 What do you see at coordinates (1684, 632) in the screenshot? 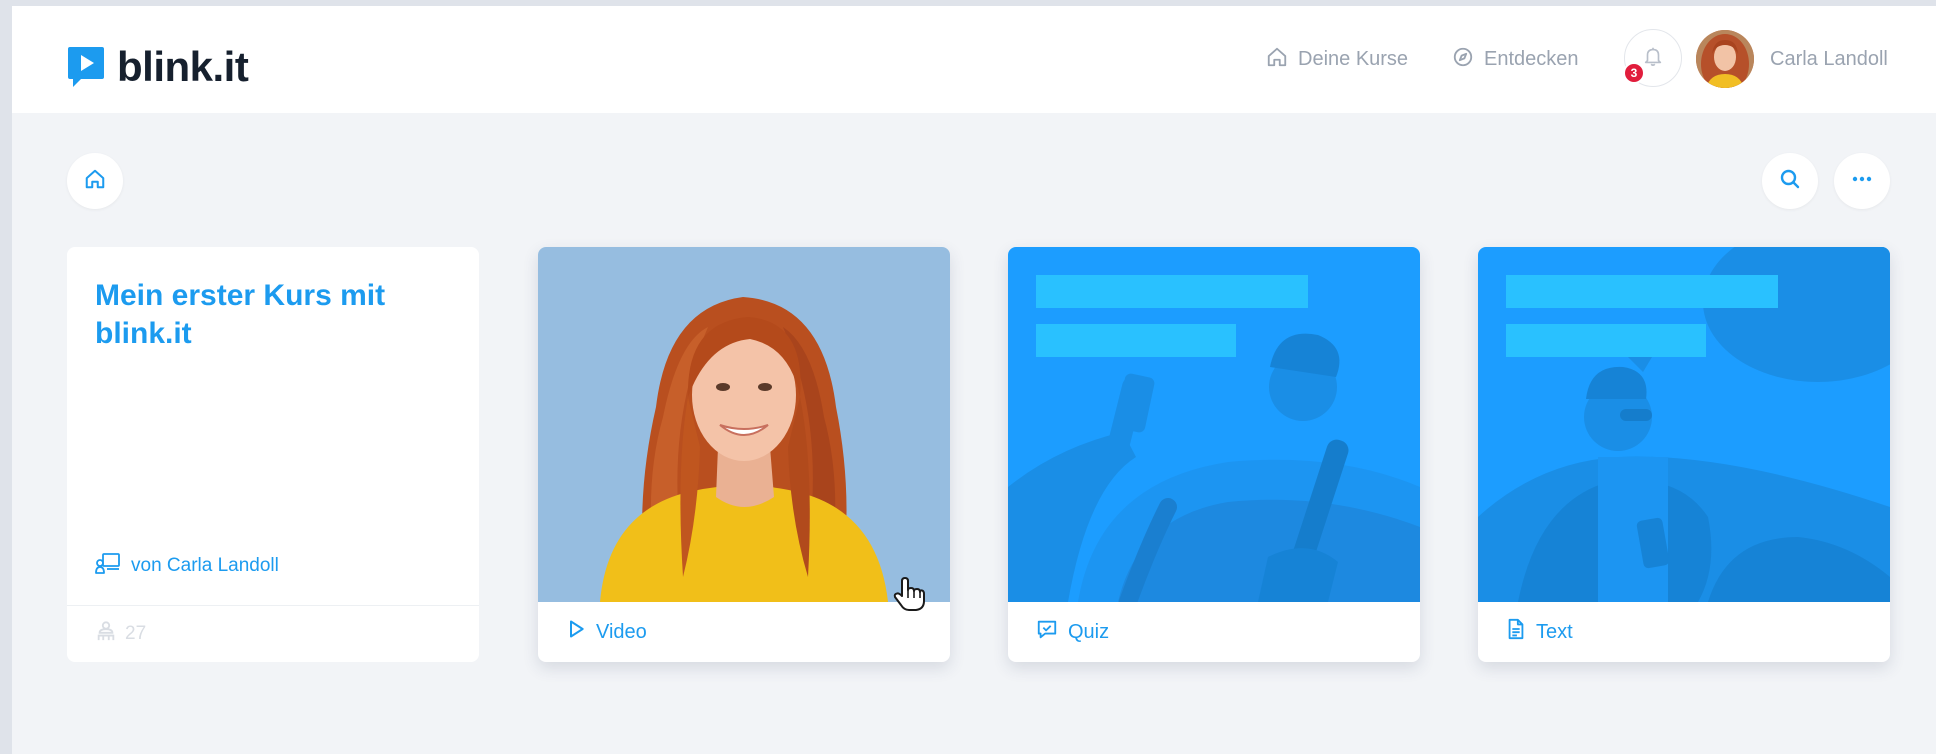
I see `lesson-type-text: Text` at bounding box center [1684, 632].